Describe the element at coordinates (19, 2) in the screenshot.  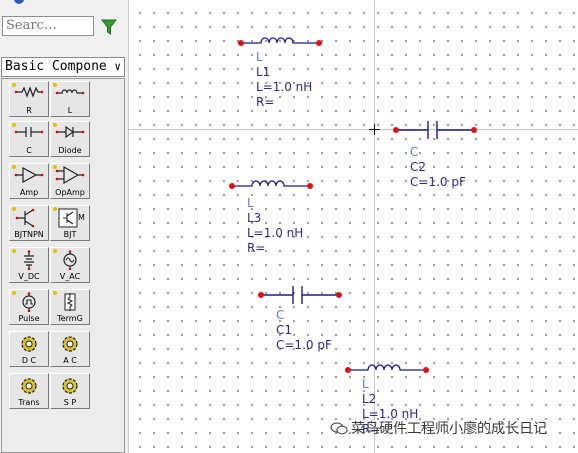
I see `toolbar-icon` at that location.